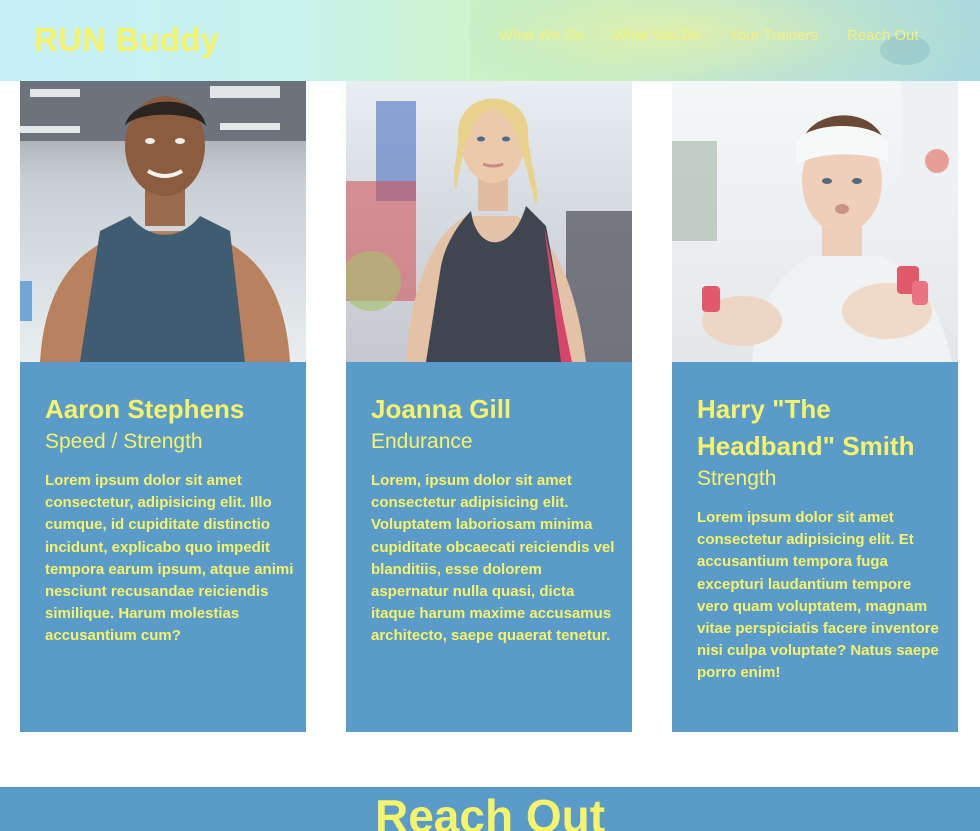  I want to click on trainer-photo-harry, so click(815, 221).